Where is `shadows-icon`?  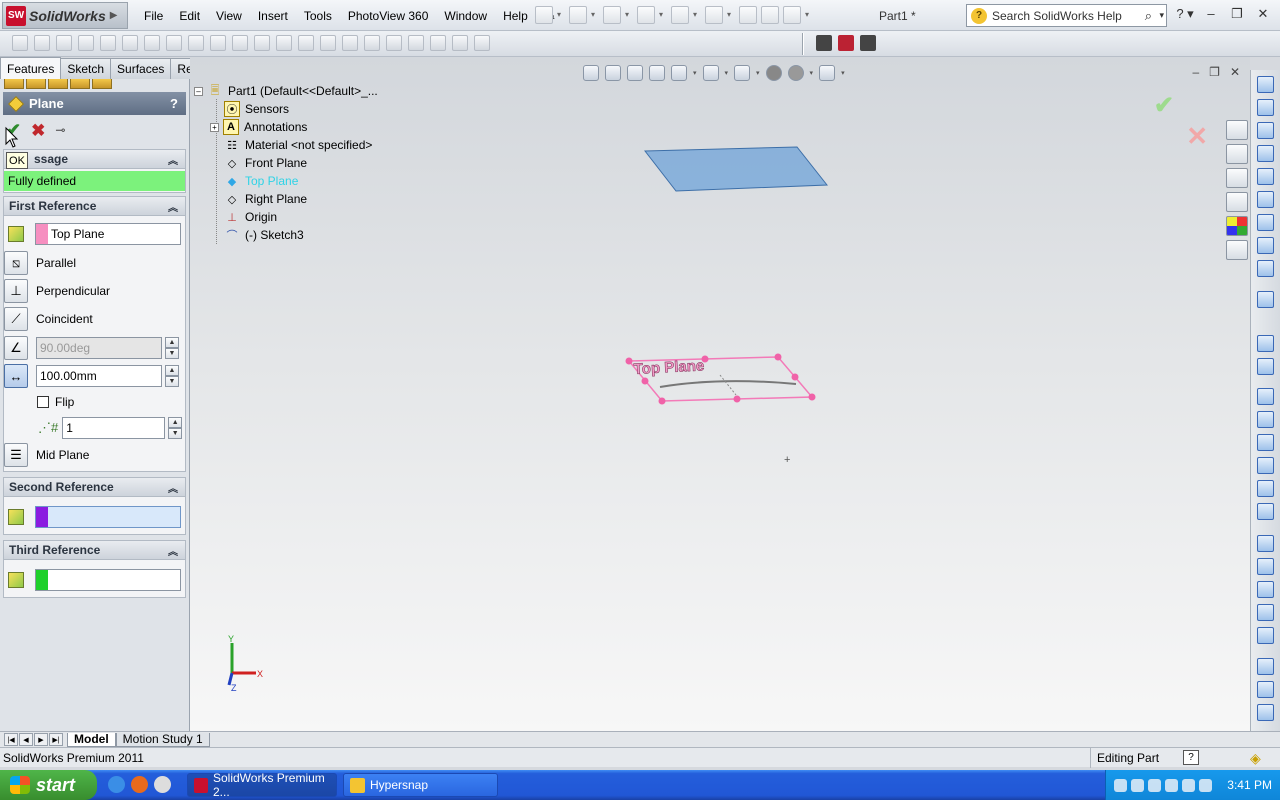 shadows-icon is located at coordinates (1265, 666).